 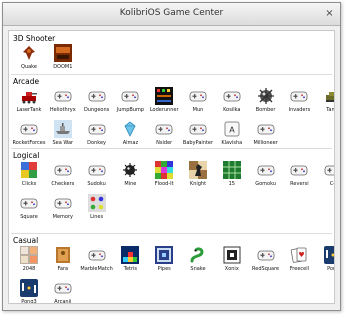 I want to click on game-launcher: JumpBump, so click(x=130, y=102).